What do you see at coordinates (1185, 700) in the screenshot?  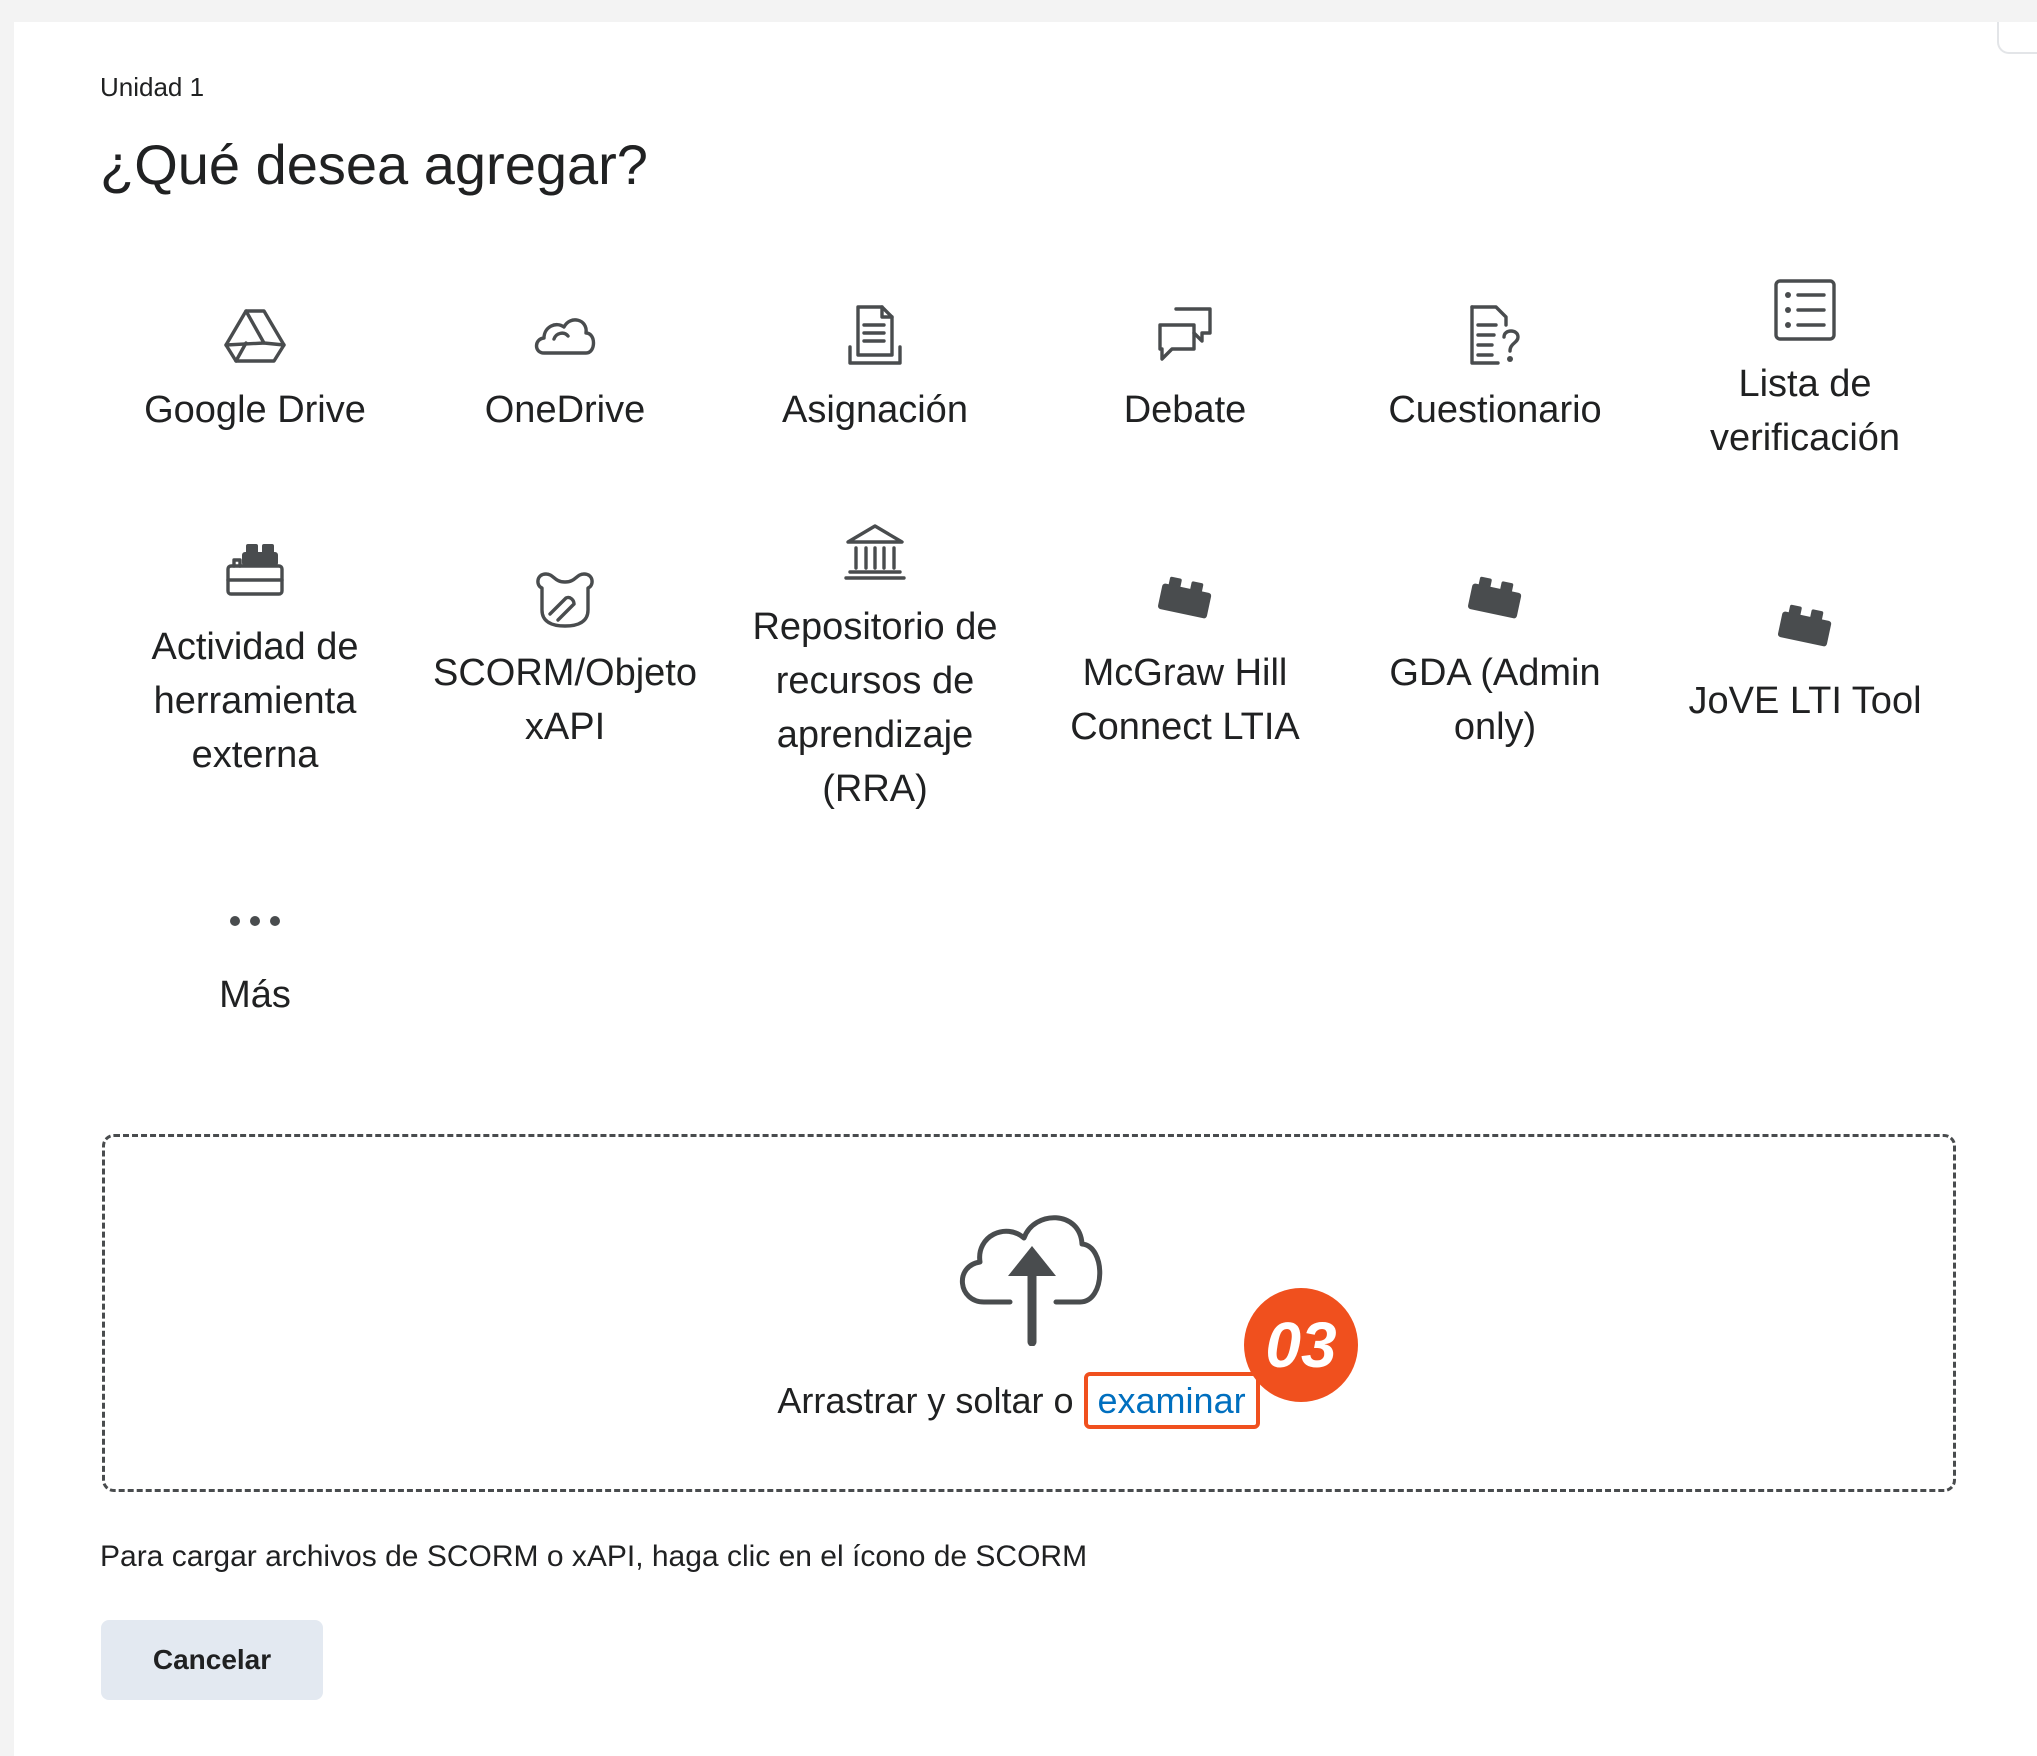 I see `tile-label: McGraw Hill Connect LTIA` at bounding box center [1185, 700].